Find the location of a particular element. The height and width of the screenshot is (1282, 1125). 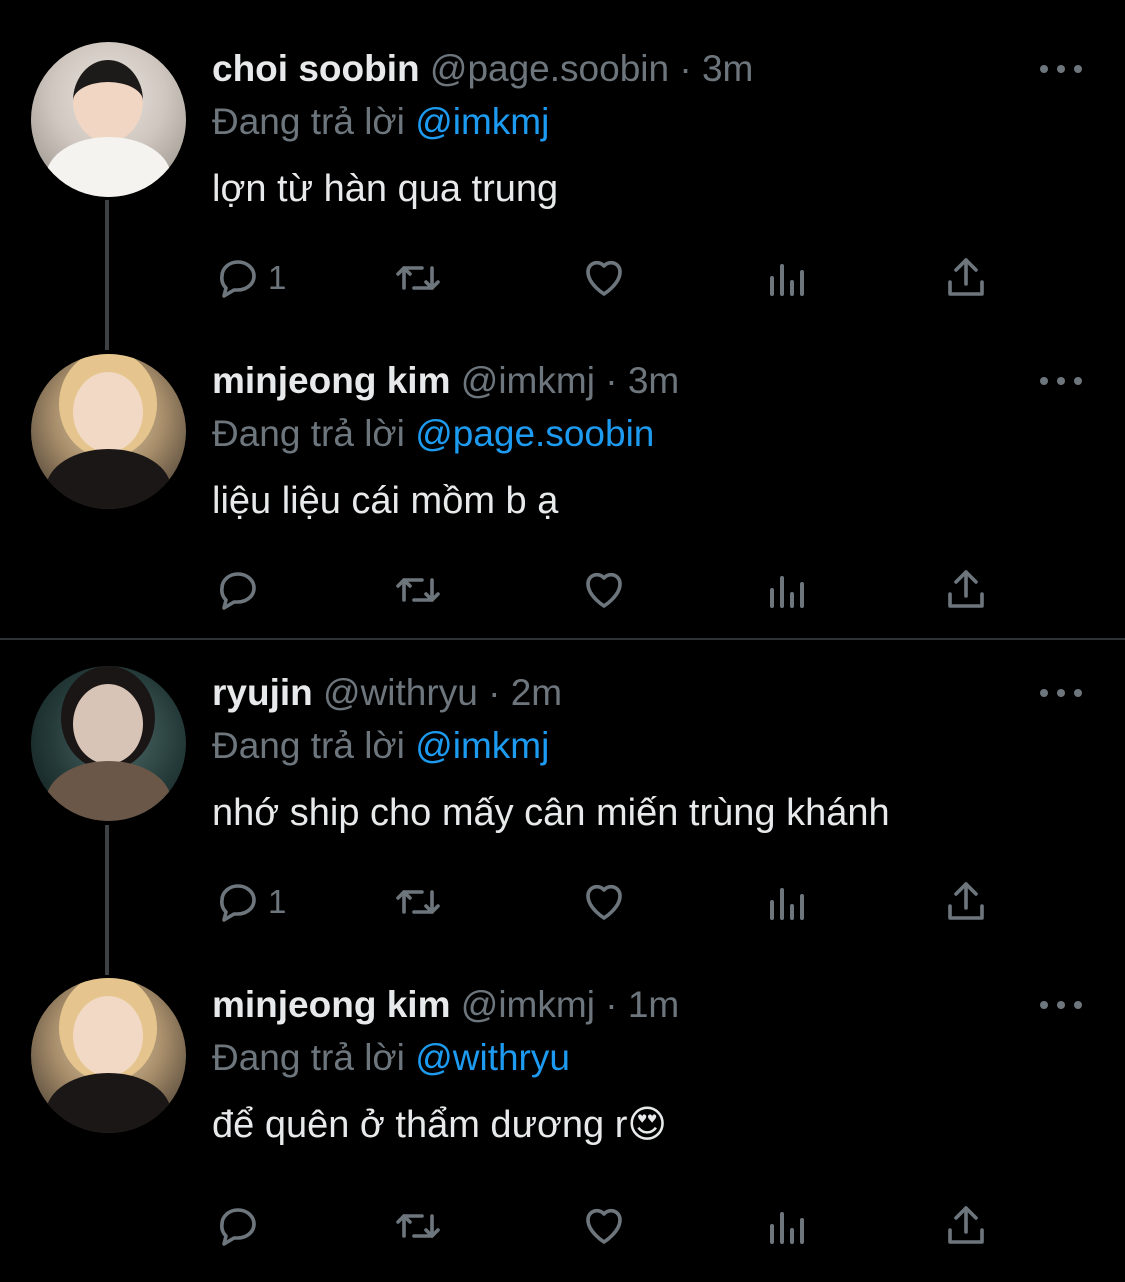

tweet-text: liệu liệu cái mồm b ạ is located at coordinates (385, 501).